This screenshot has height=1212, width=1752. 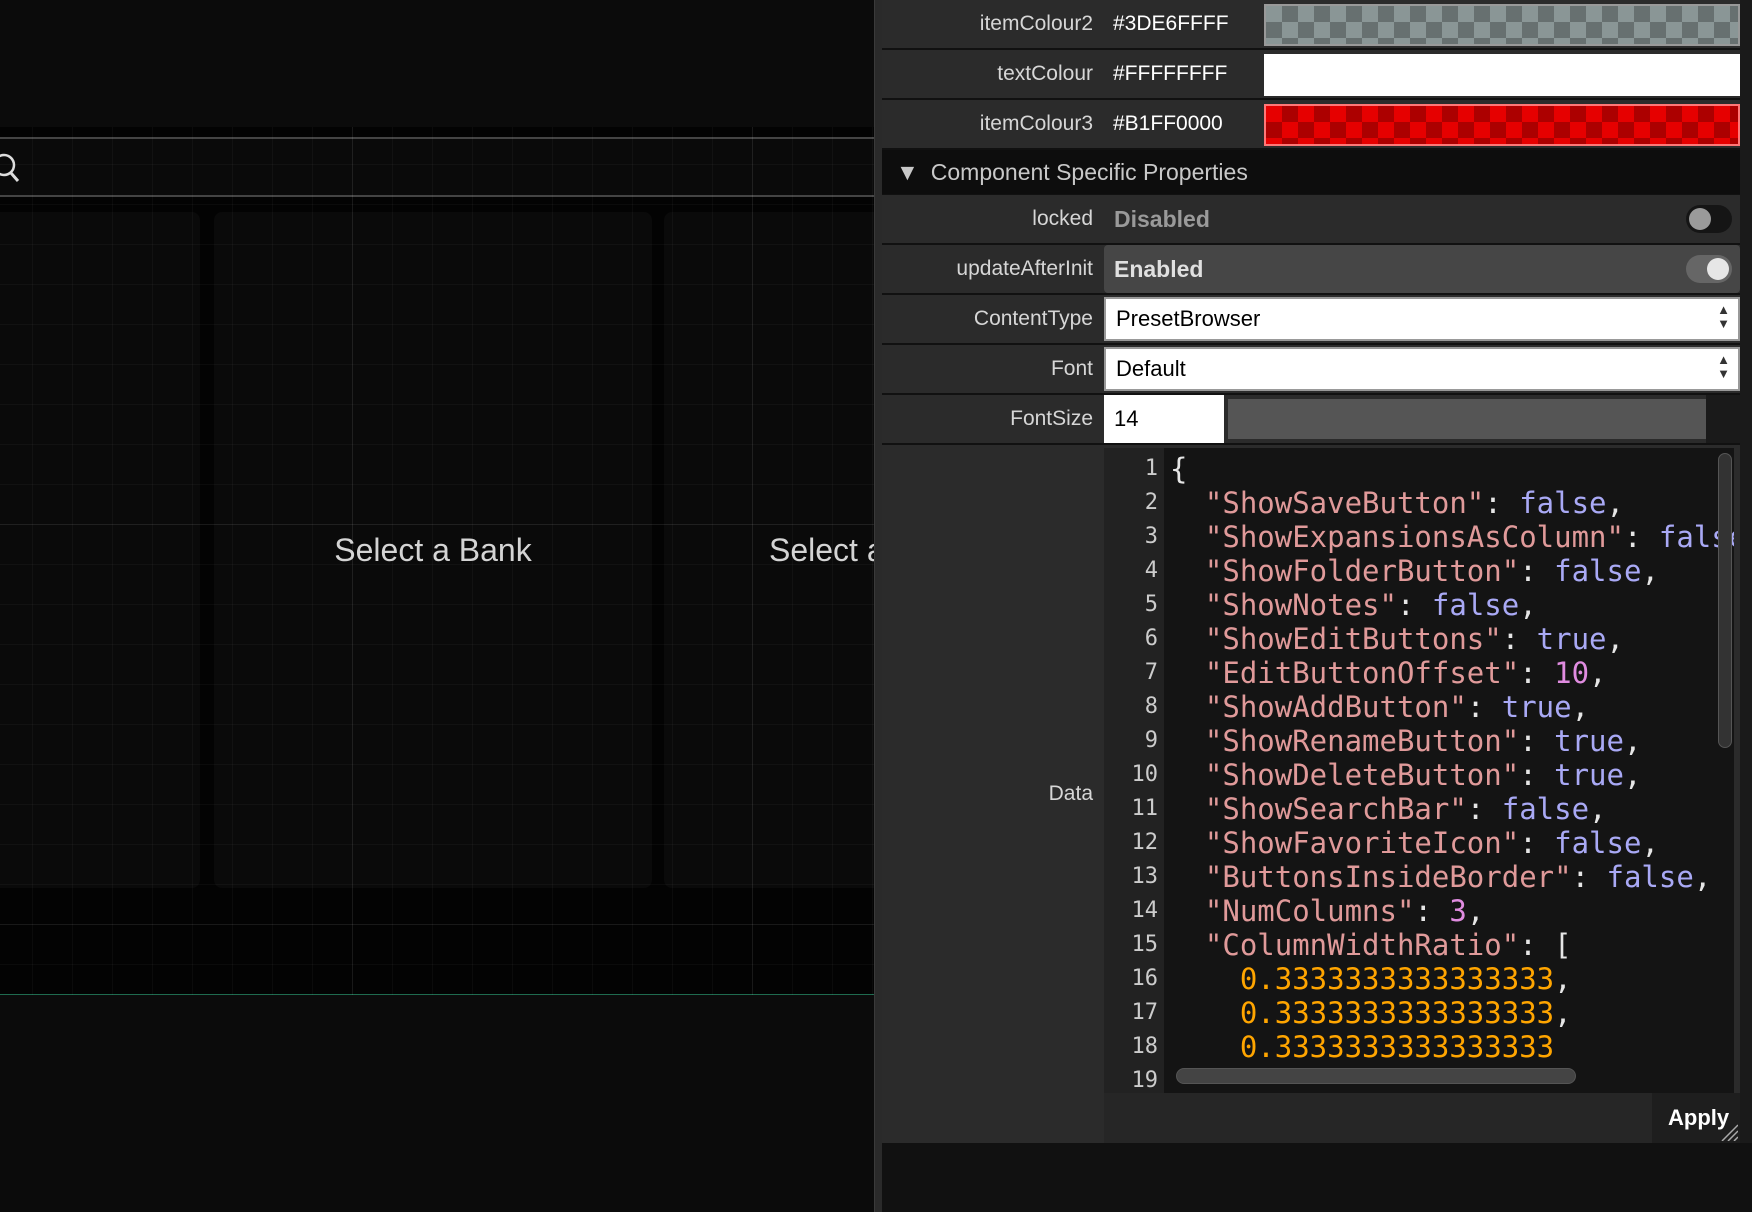 I want to click on prop-label: itemColour3, so click(x=1036, y=123).